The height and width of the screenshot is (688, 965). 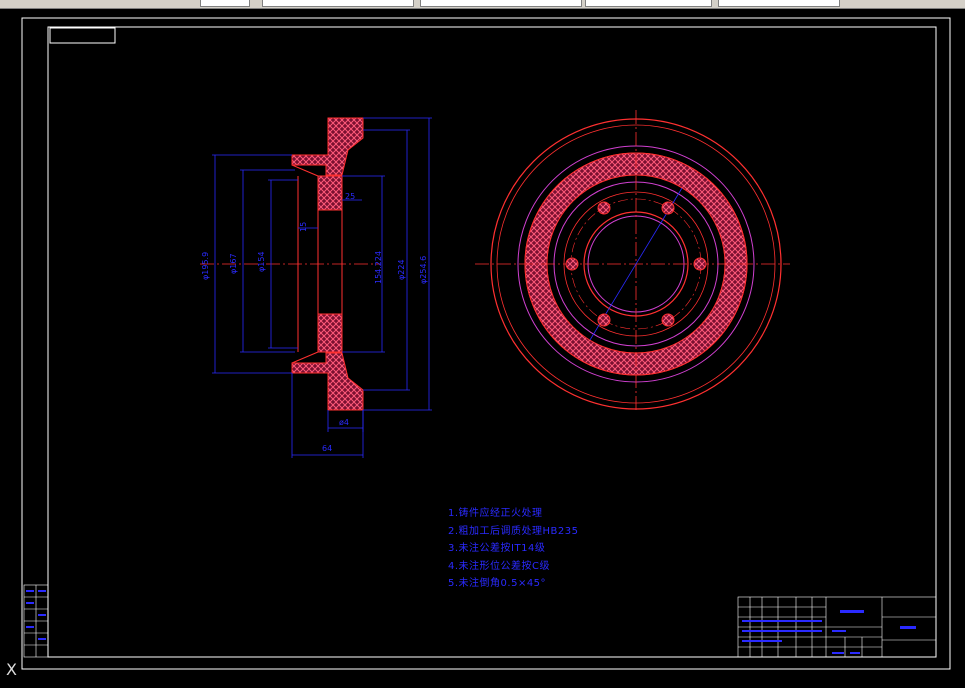 What do you see at coordinates (205, 265) in the screenshot?
I see `dim-d-left-outer: φ195.9` at bounding box center [205, 265].